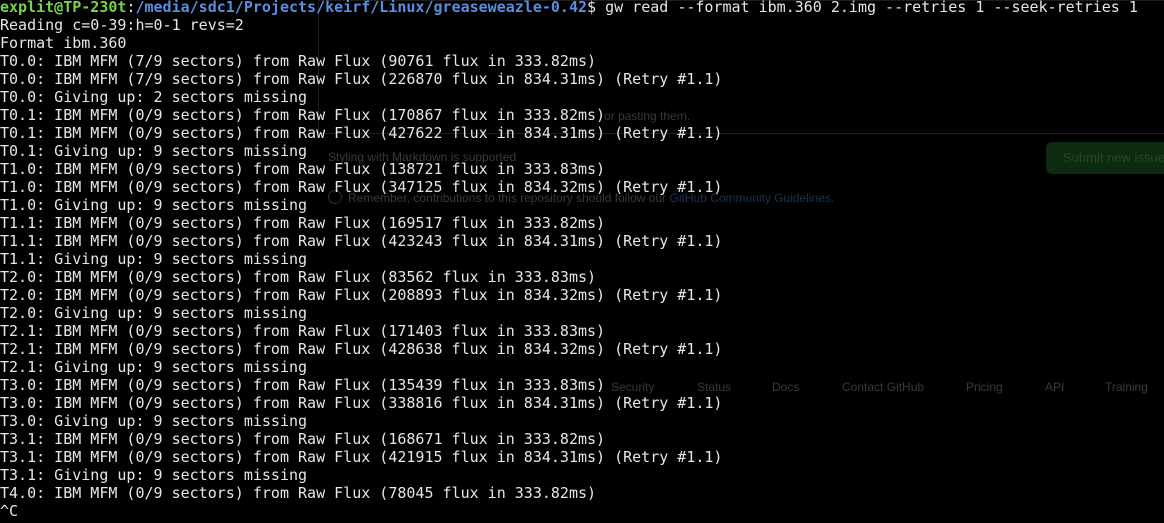 The width and height of the screenshot is (1164, 523). I want to click on terminal-line: T1.0: Giving up: 9 sectors missing, so click(154, 205).